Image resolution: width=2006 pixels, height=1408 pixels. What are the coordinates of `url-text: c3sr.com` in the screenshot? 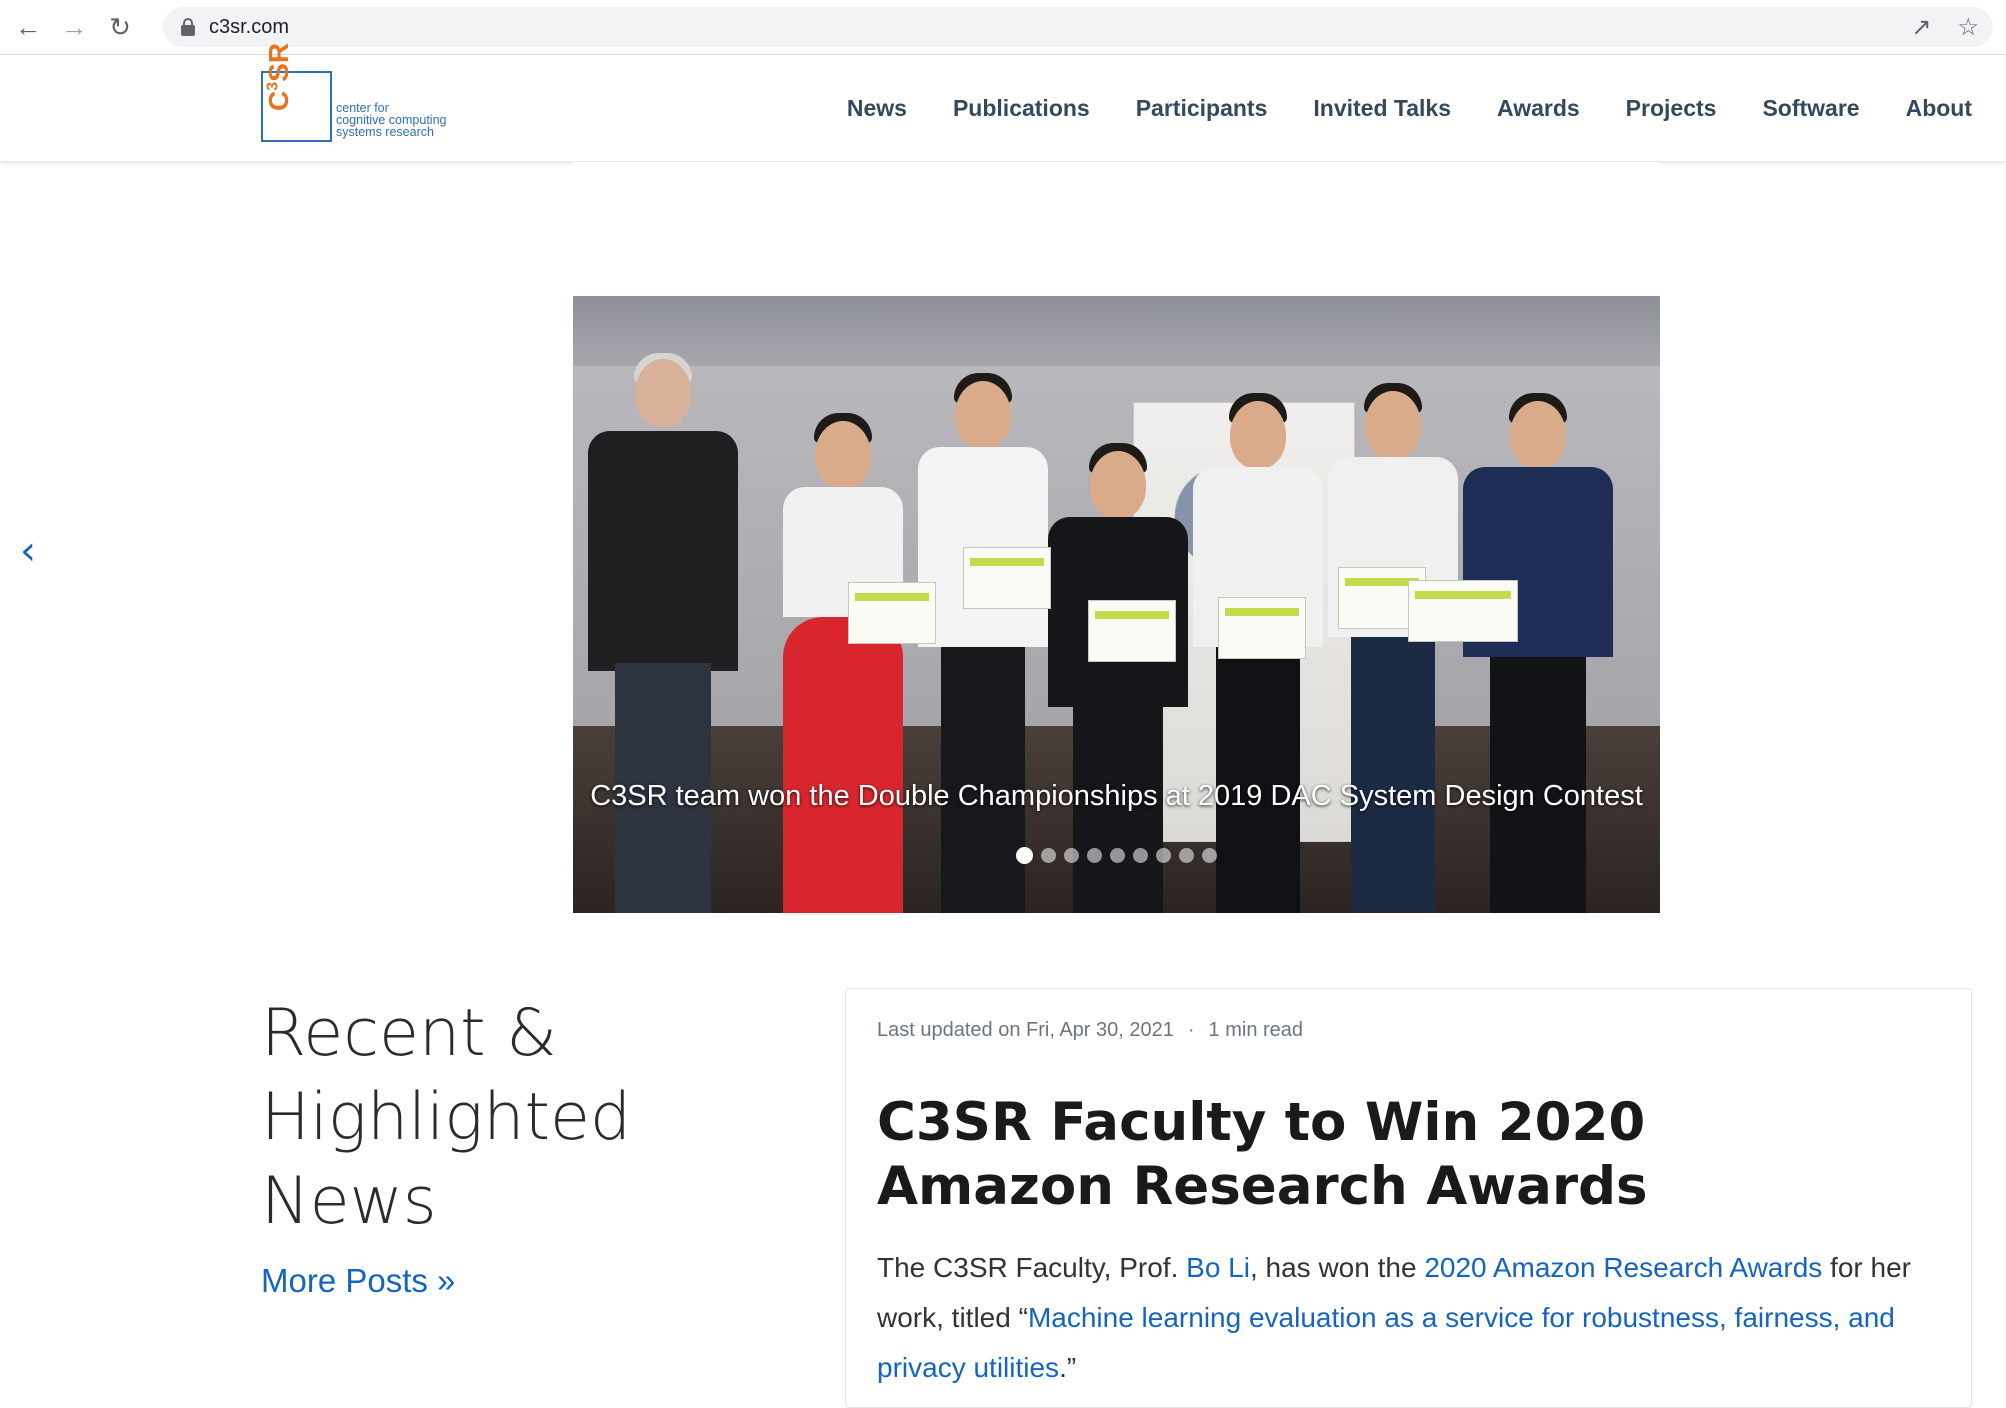 It's located at (249, 27).